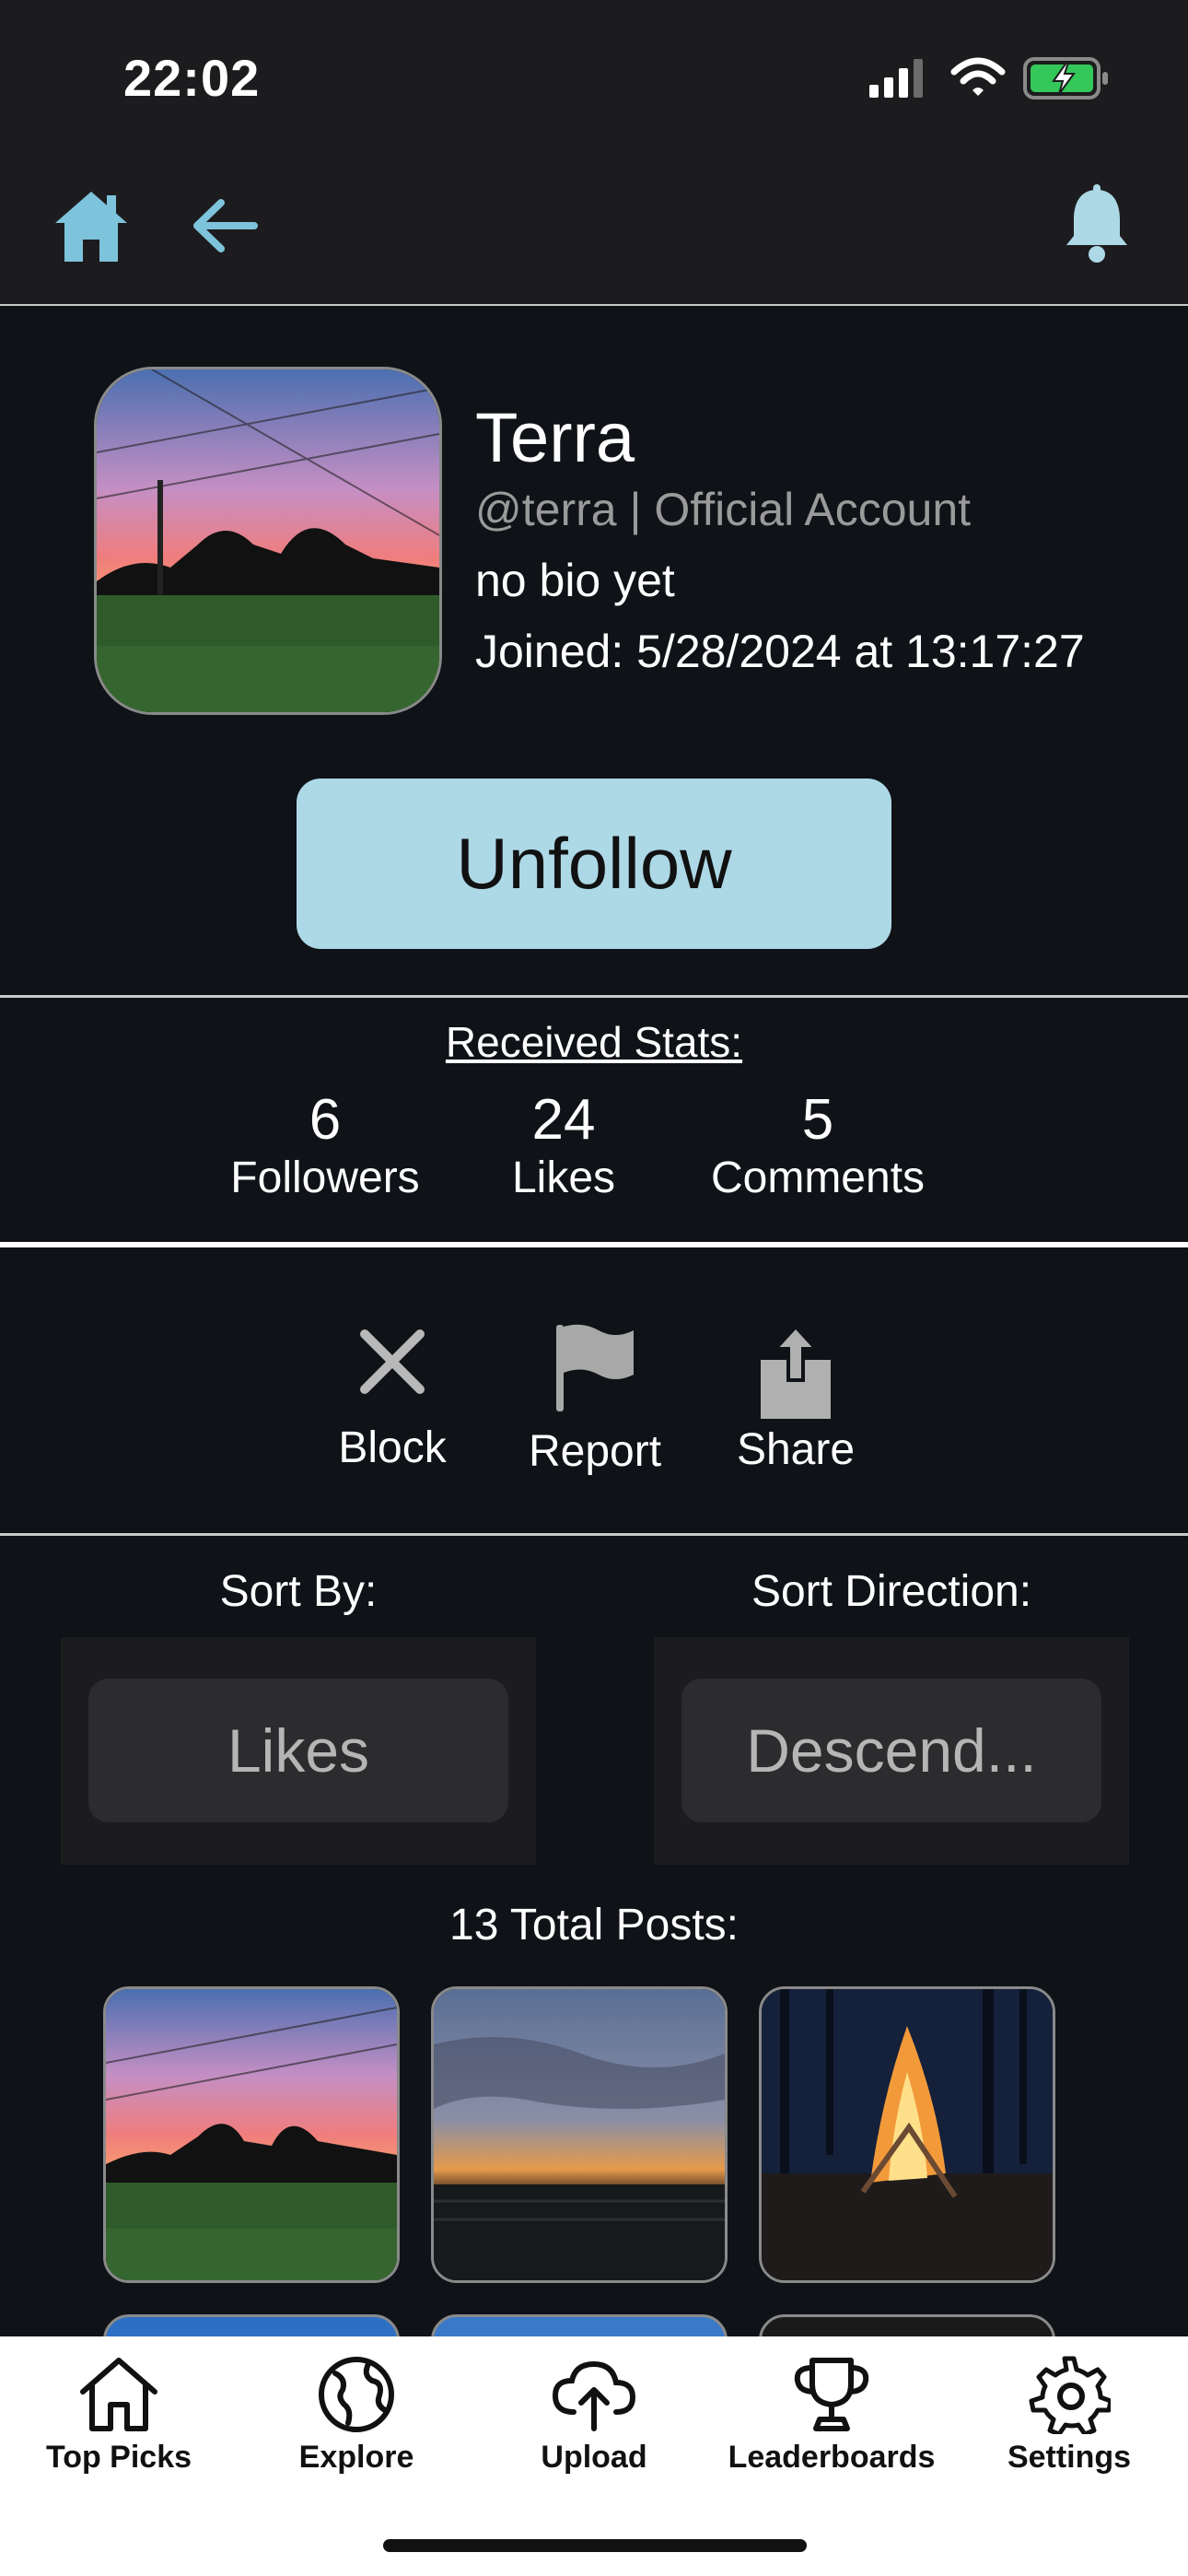  I want to click on tab-settings: Settings, so click(1069, 2415).